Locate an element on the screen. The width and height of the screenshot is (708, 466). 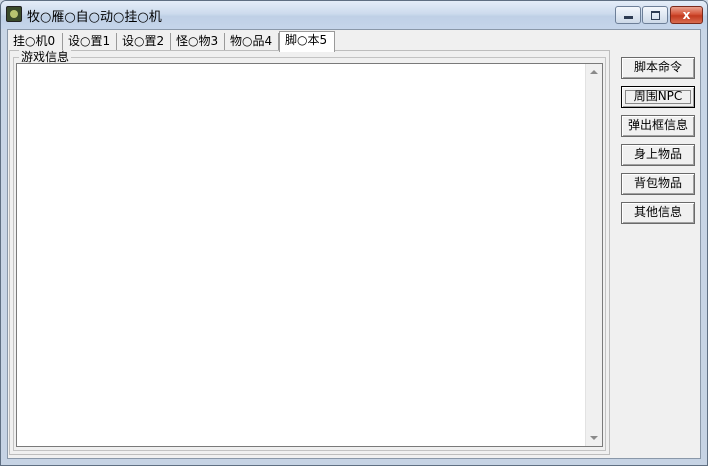
tab-script-5: 脚○本5 is located at coordinates (307, 41).